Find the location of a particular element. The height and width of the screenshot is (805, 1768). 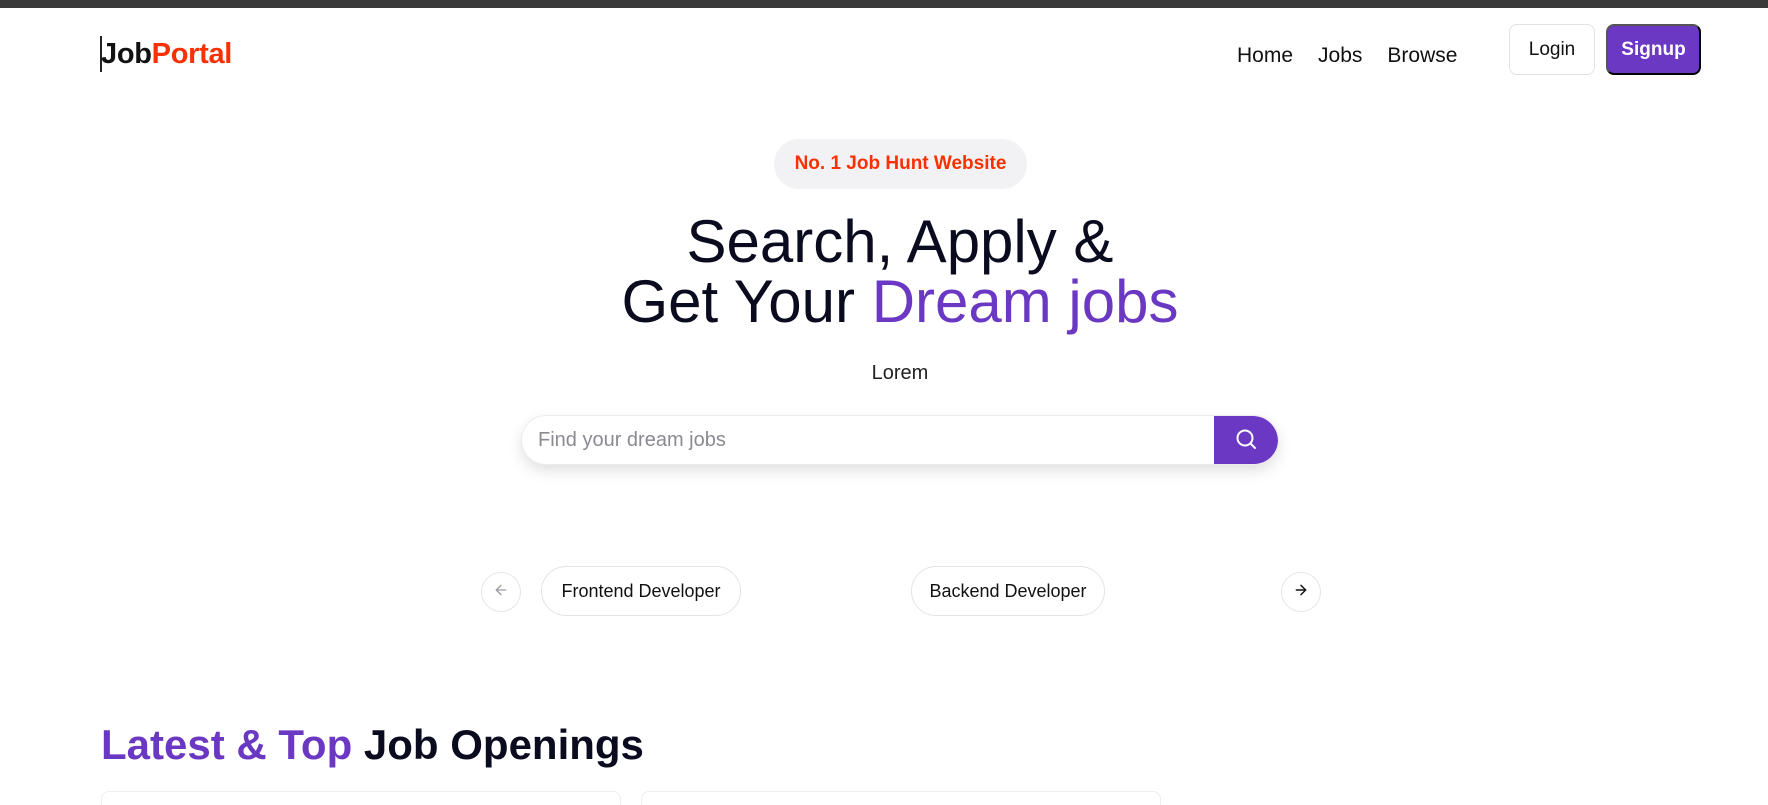

search-icon is located at coordinates (1246, 441).